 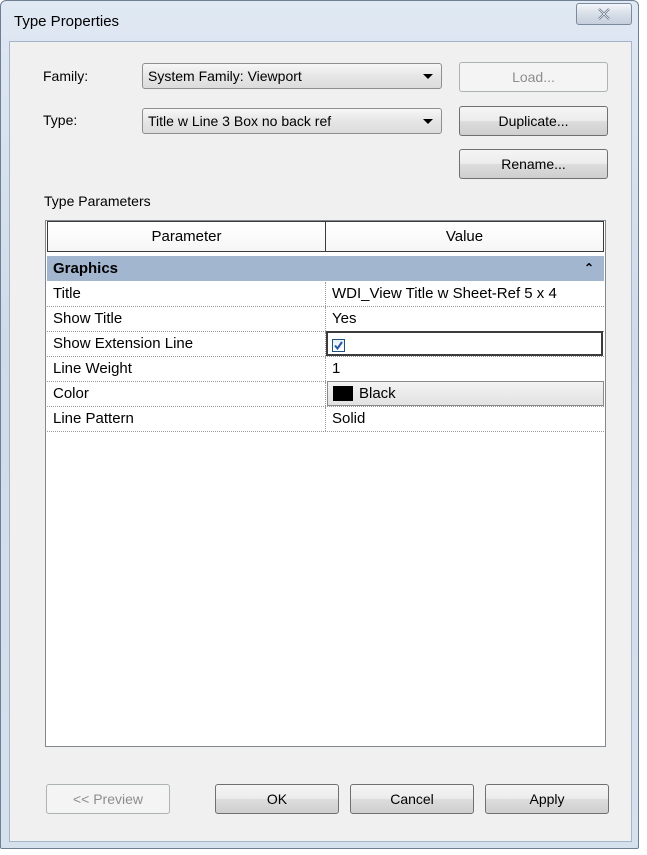 I want to click on parameter-value-line-weight: 1, so click(x=465, y=369).